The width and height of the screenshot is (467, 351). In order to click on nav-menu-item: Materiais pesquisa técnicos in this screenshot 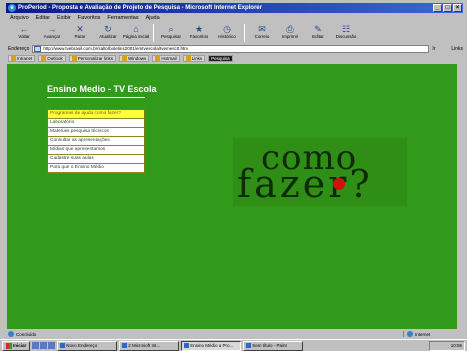, I will do `click(96, 132)`.